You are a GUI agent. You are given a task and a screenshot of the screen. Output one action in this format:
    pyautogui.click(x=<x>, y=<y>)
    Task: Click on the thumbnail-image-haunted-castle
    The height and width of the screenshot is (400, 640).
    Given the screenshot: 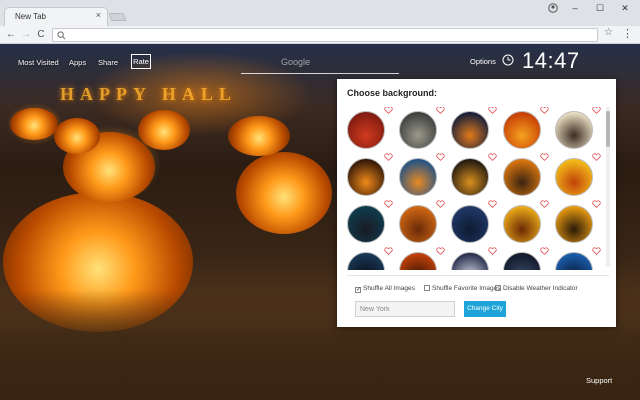 What is the action you would take?
    pyautogui.click(x=366, y=224)
    